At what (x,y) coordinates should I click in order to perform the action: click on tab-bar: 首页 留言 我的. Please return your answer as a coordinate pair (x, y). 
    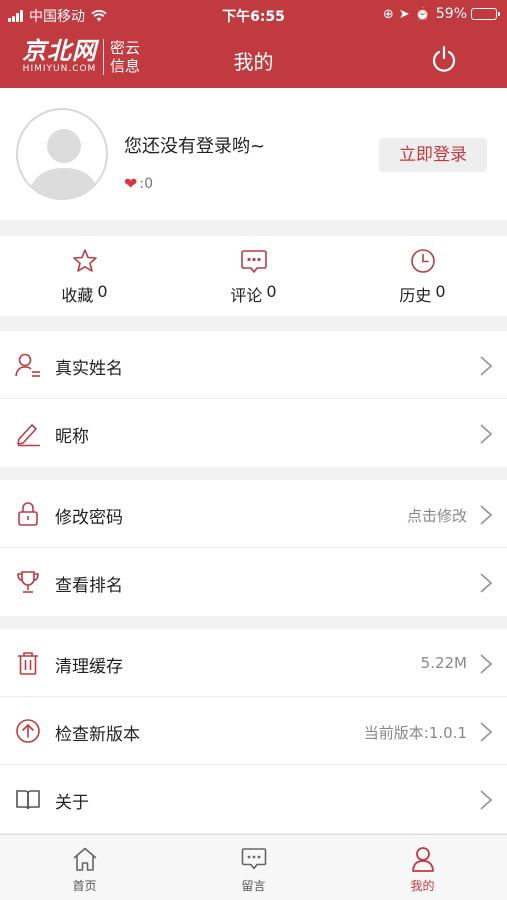
    Looking at the image, I should click on (253, 867).